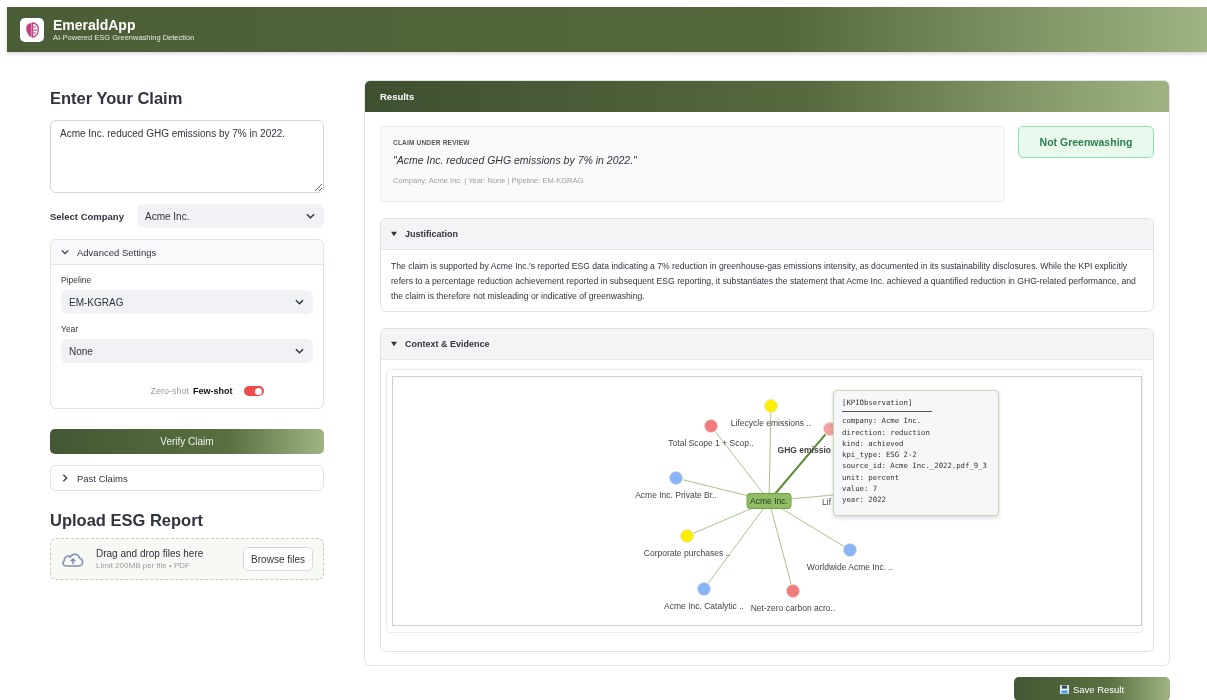  What do you see at coordinates (102, 478) in the screenshot?
I see `past-claims-title: Past Claims` at bounding box center [102, 478].